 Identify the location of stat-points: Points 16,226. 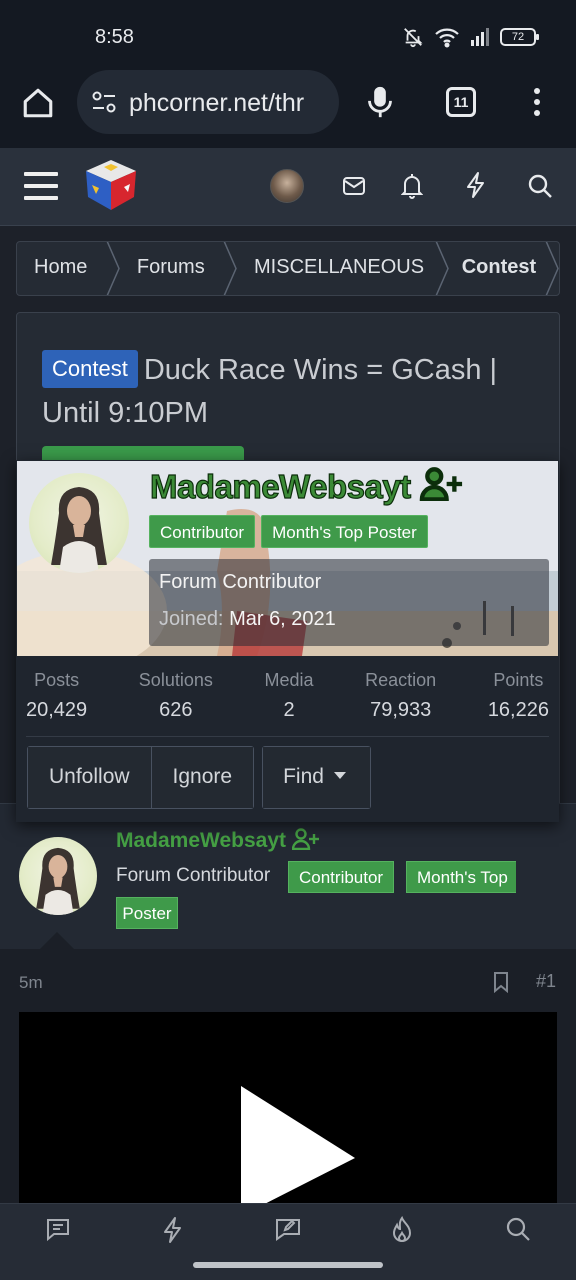
(518, 696).